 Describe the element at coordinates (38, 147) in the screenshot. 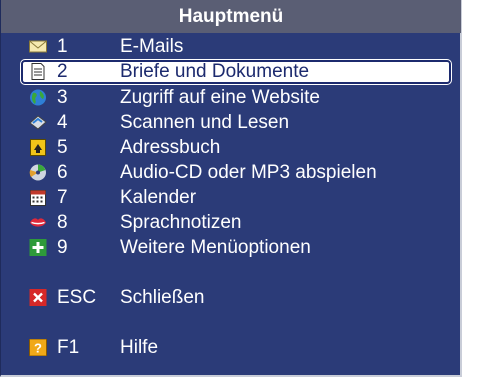

I see `address-book-icon` at that location.